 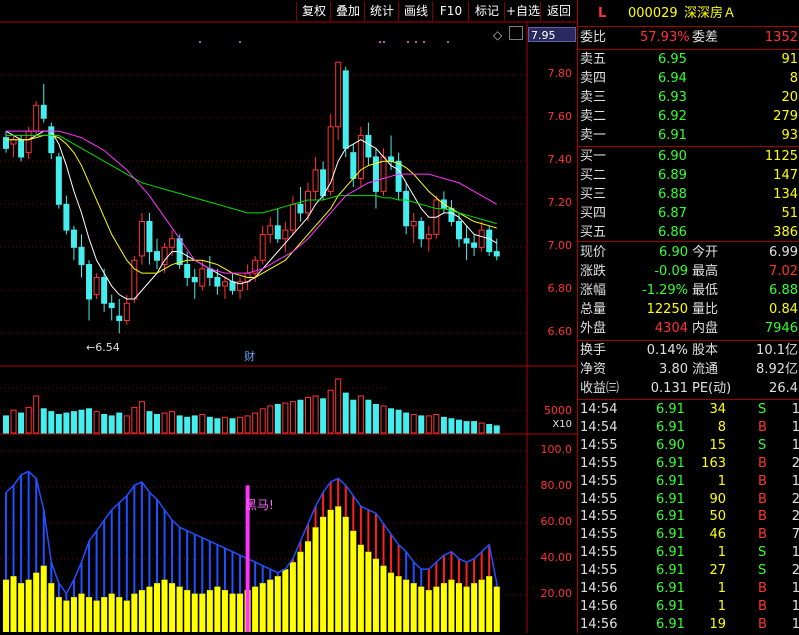 What do you see at coordinates (688, 136) in the screenshot?
I see `ask-row: 卖一 6.91 93` at bounding box center [688, 136].